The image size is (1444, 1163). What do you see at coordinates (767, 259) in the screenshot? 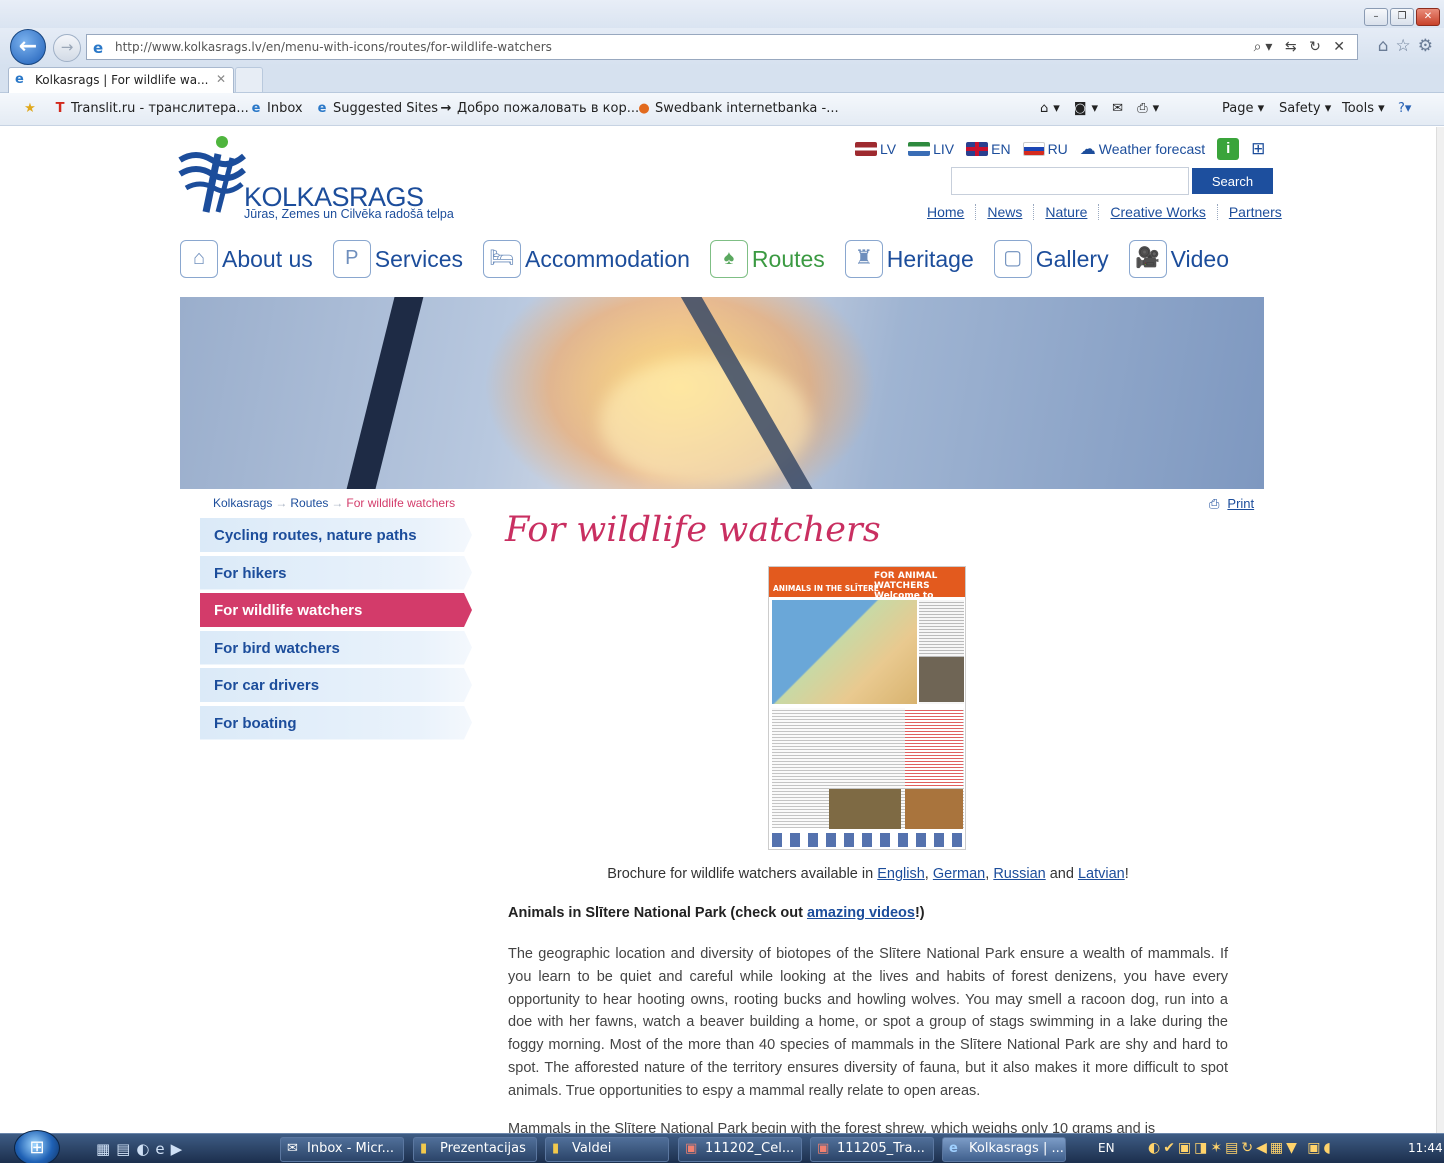
I see `nav-routes: ♠ Routes` at bounding box center [767, 259].